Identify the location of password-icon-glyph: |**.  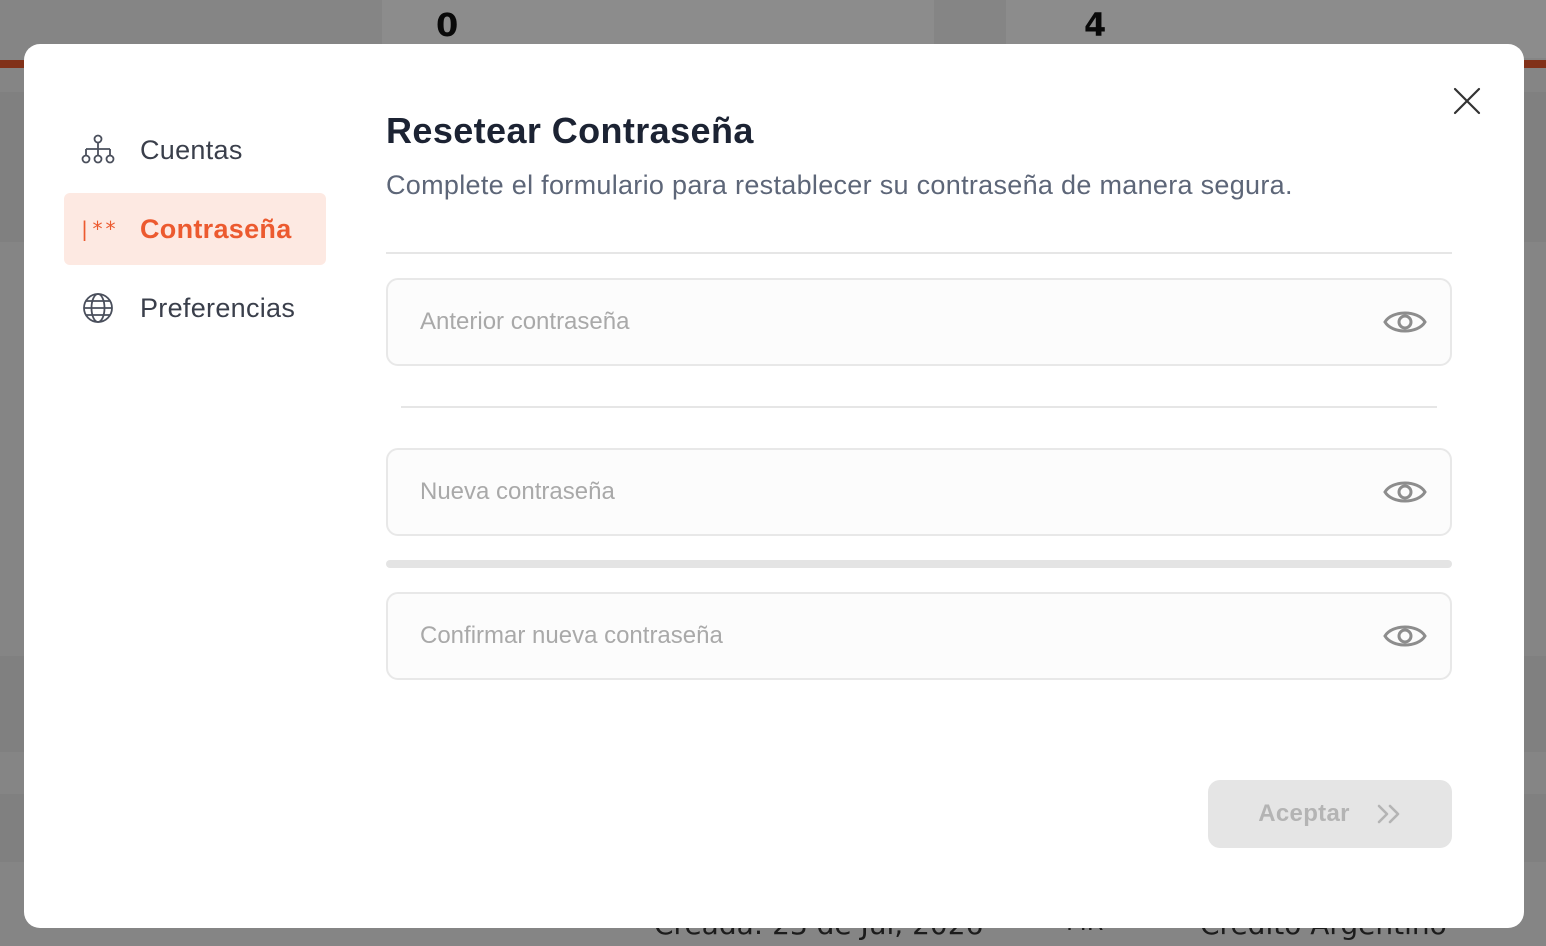
(98, 229).